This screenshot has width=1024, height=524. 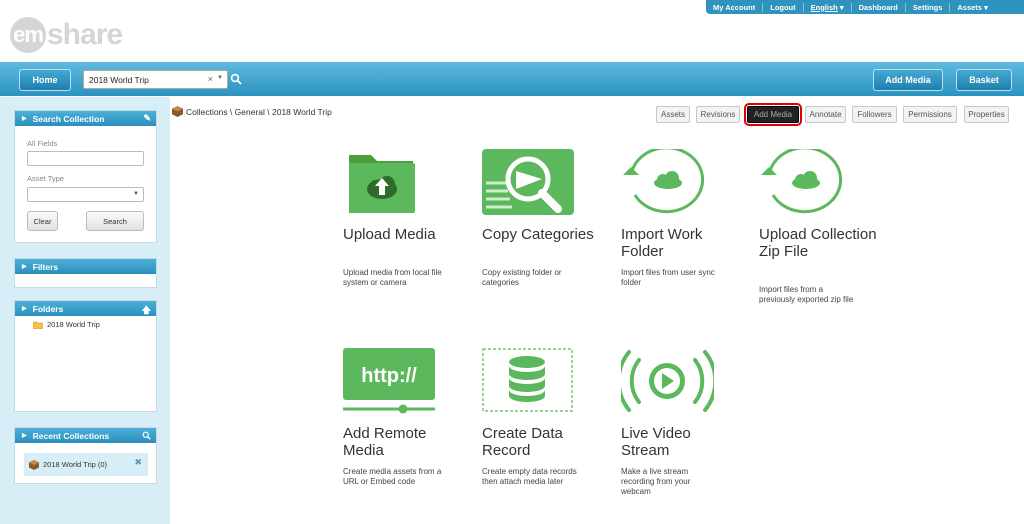 I want to click on filters-panel: ▶ Filters, so click(x=85, y=273).